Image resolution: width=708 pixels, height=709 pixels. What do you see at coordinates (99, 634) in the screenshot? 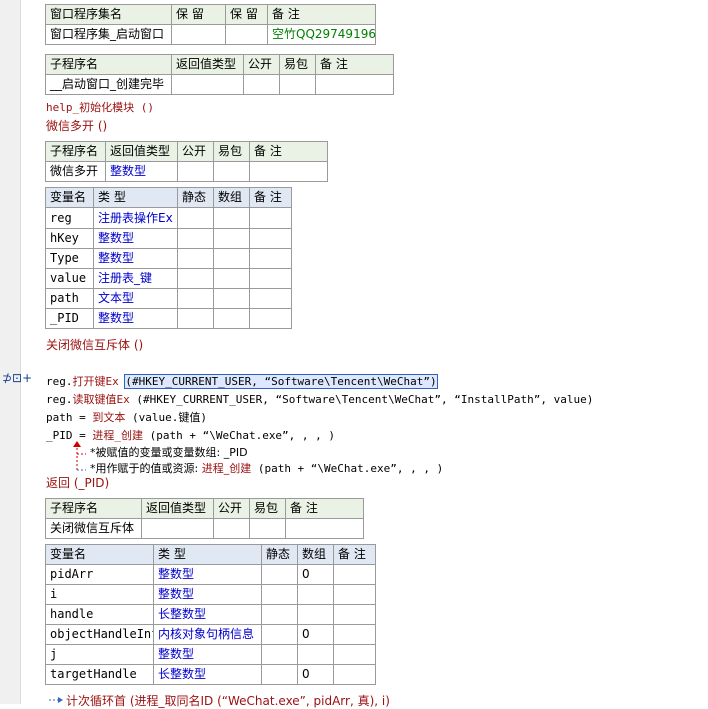
I see `var-name-cell: objectHandleInfo` at bounding box center [99, 634].